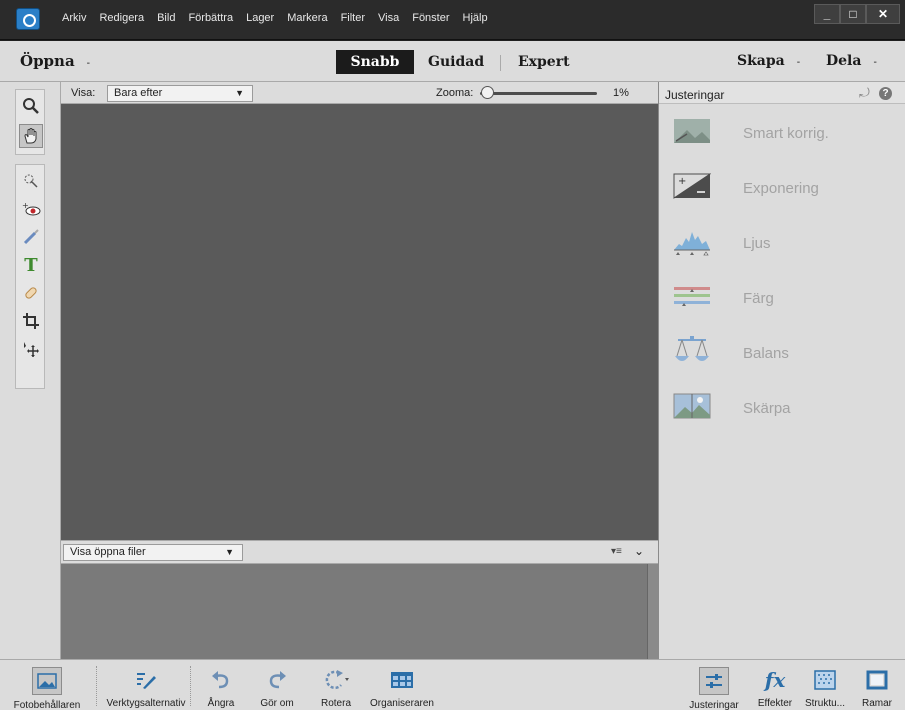  What do you see at coordinates (210, 18) in the screenshot?
I see `menu-item-enhance: Förbättra` at bounding box center [210, 18].